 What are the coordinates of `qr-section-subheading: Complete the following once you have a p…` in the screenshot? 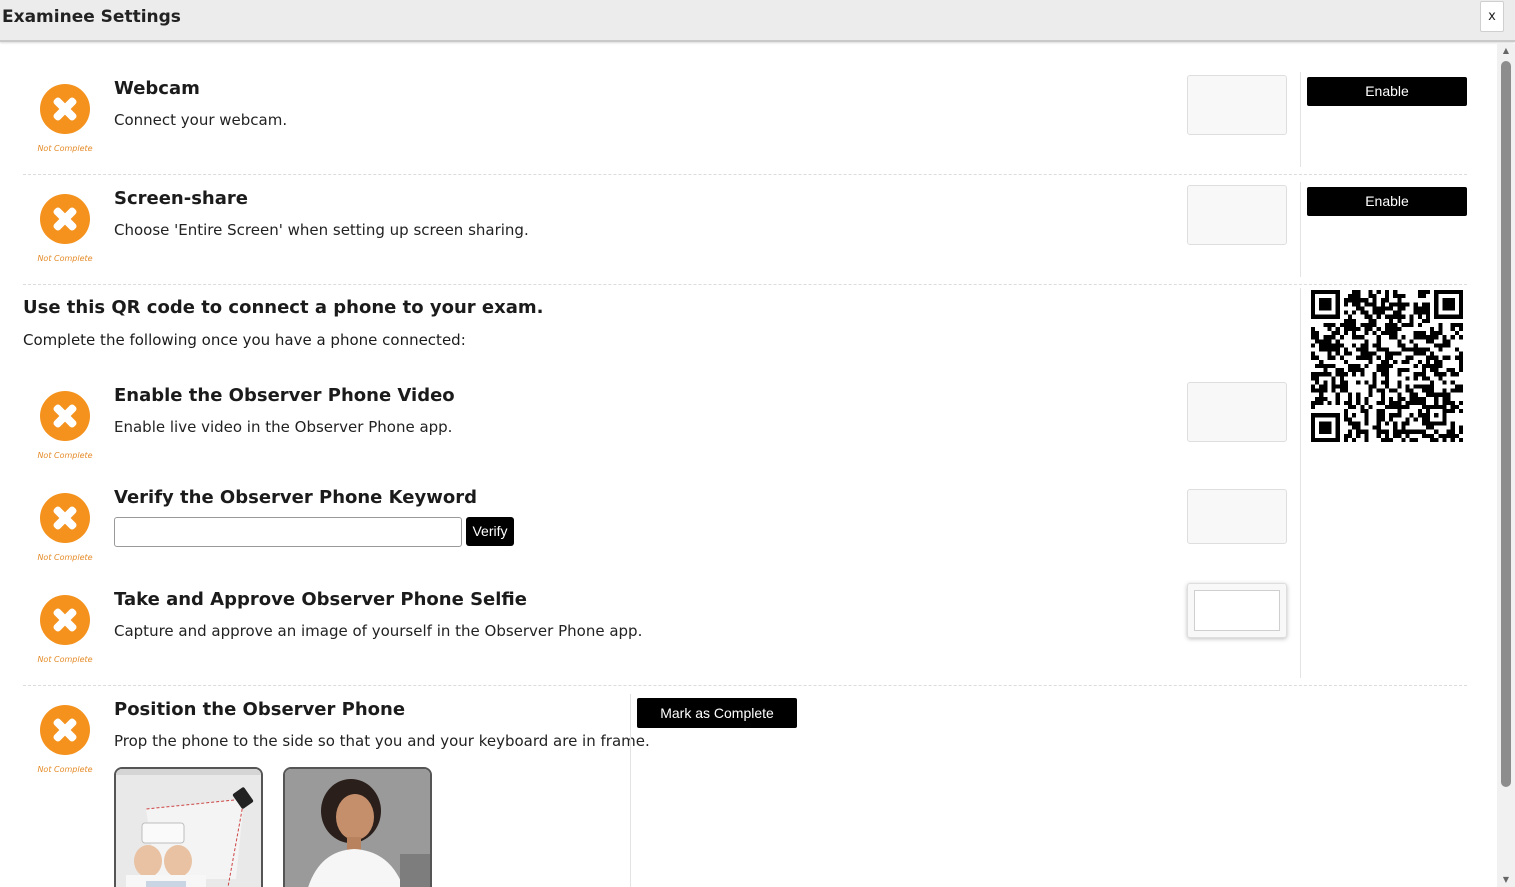 It's located at (244, 340).